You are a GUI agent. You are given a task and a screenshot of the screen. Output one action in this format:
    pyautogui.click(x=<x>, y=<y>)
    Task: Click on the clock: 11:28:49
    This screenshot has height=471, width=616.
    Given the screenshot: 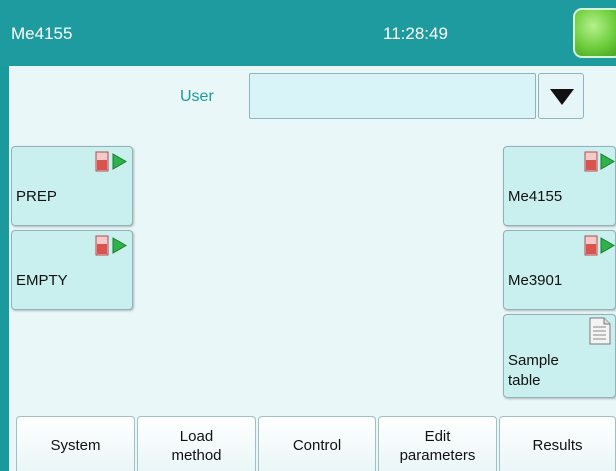 What is the action you would take?
    pyautogui.click(x=415, y=33)
    